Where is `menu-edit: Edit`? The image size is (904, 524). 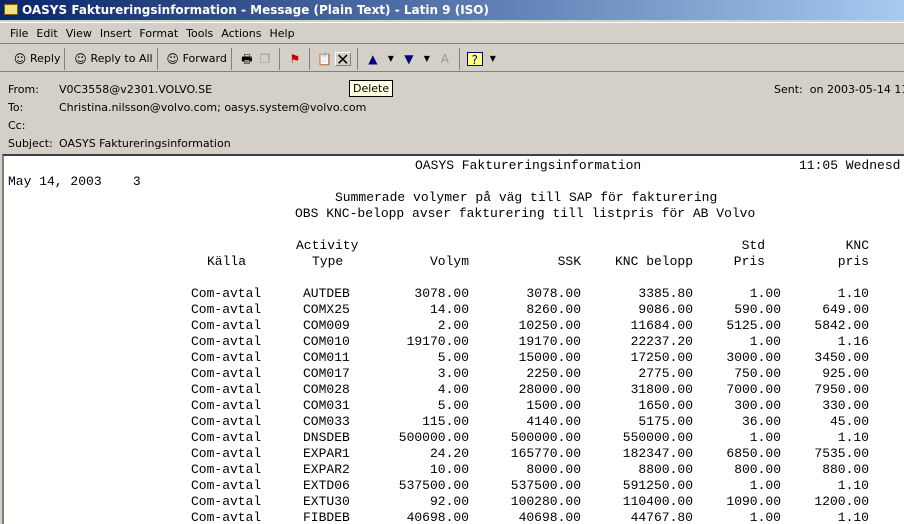 menu-edit: Edit is located at coordinates (46, 33).